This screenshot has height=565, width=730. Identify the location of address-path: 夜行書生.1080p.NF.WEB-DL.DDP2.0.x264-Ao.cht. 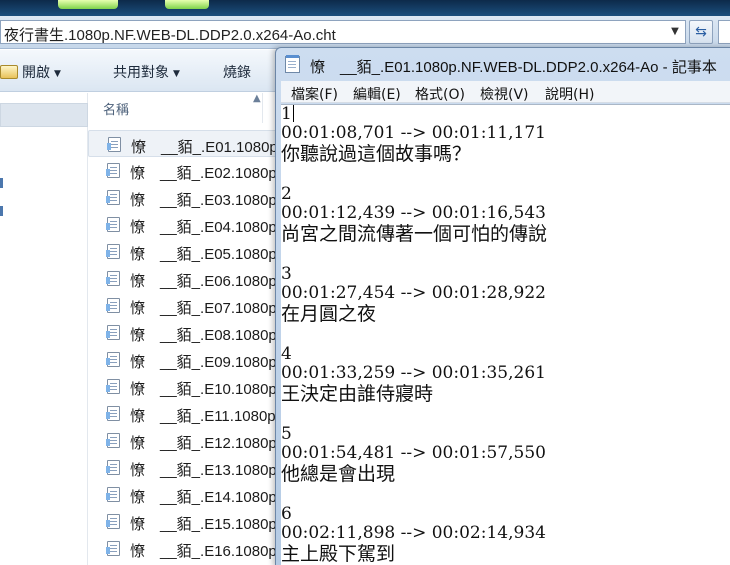
(170, 35).